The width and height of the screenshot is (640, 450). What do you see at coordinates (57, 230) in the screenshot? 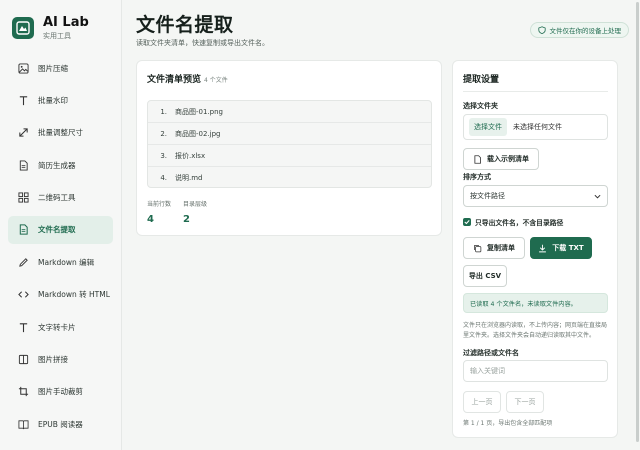
I see `sidebar-item-label: 文件名提取` at bounding box center [57, 230].